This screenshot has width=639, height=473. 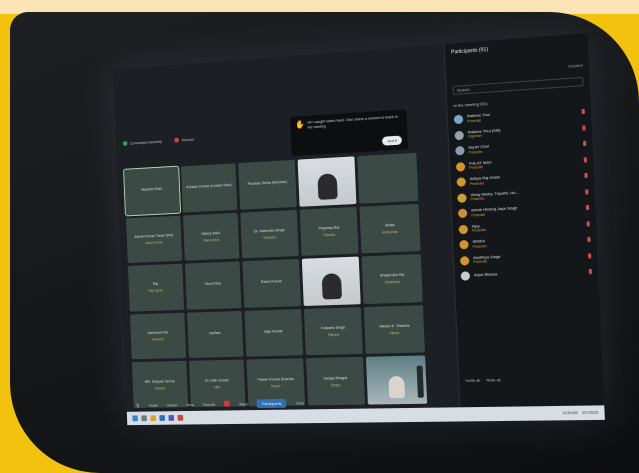 What do you see at coordinates (494, 196) in the screenshot?
I see `participant-info: Vinay Mistry, Tripathi, Ho... Presenter` at bounding box center [494, 196].